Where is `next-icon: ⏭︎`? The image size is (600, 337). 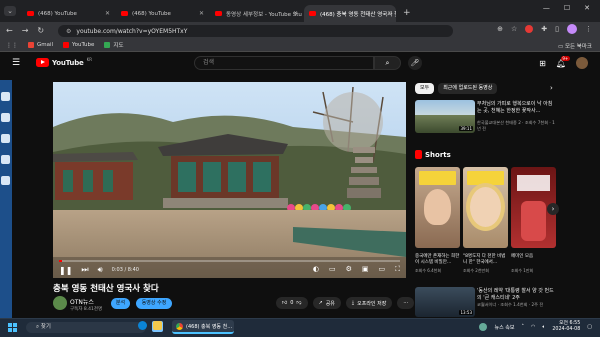
next-icon: ⏭︎ is located at coordinates (84, 270).